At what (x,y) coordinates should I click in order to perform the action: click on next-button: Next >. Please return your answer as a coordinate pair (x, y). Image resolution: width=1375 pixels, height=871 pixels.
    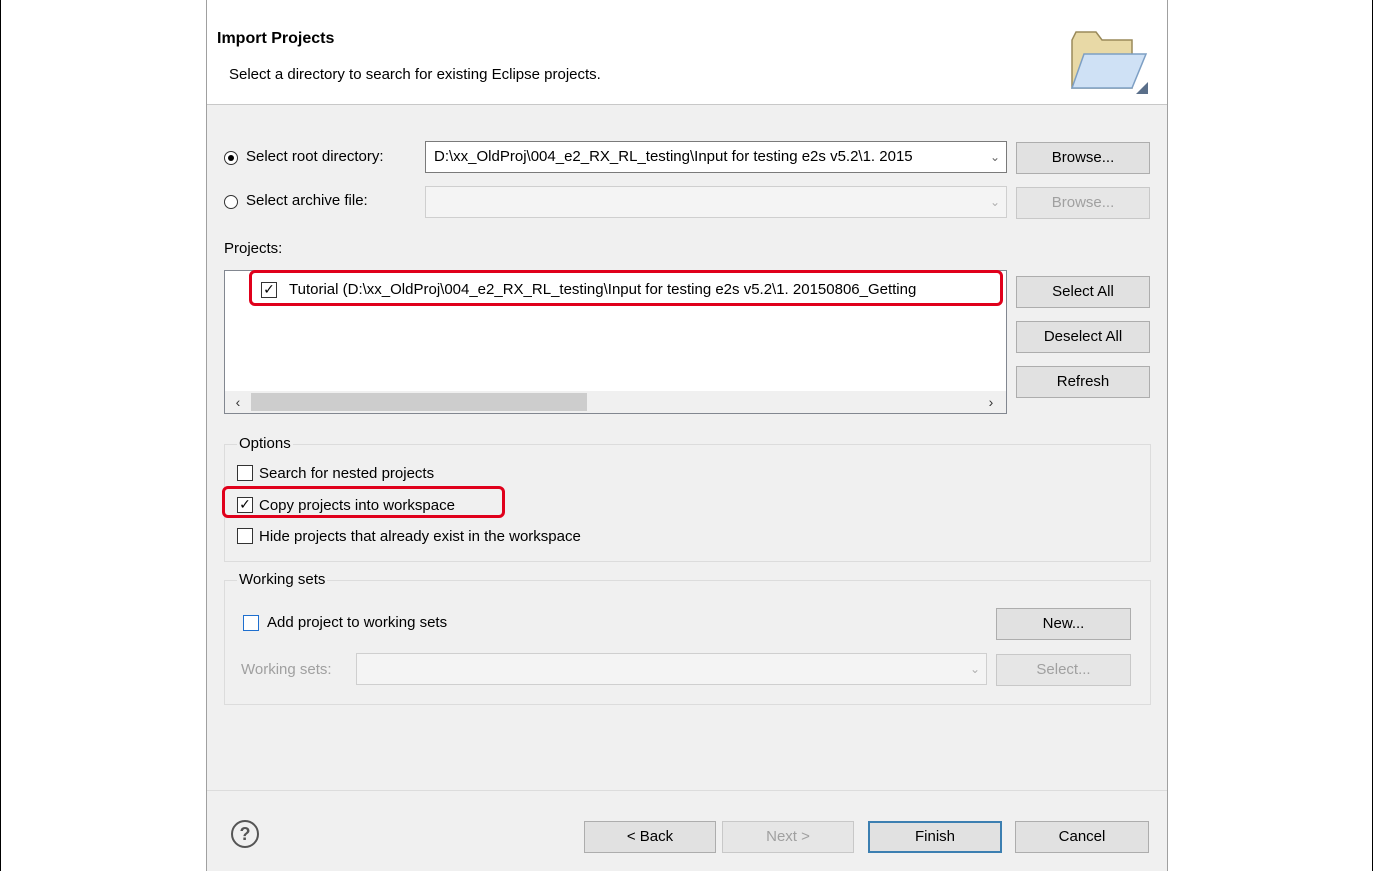
    Looking at the image, I should click on (788, 837).